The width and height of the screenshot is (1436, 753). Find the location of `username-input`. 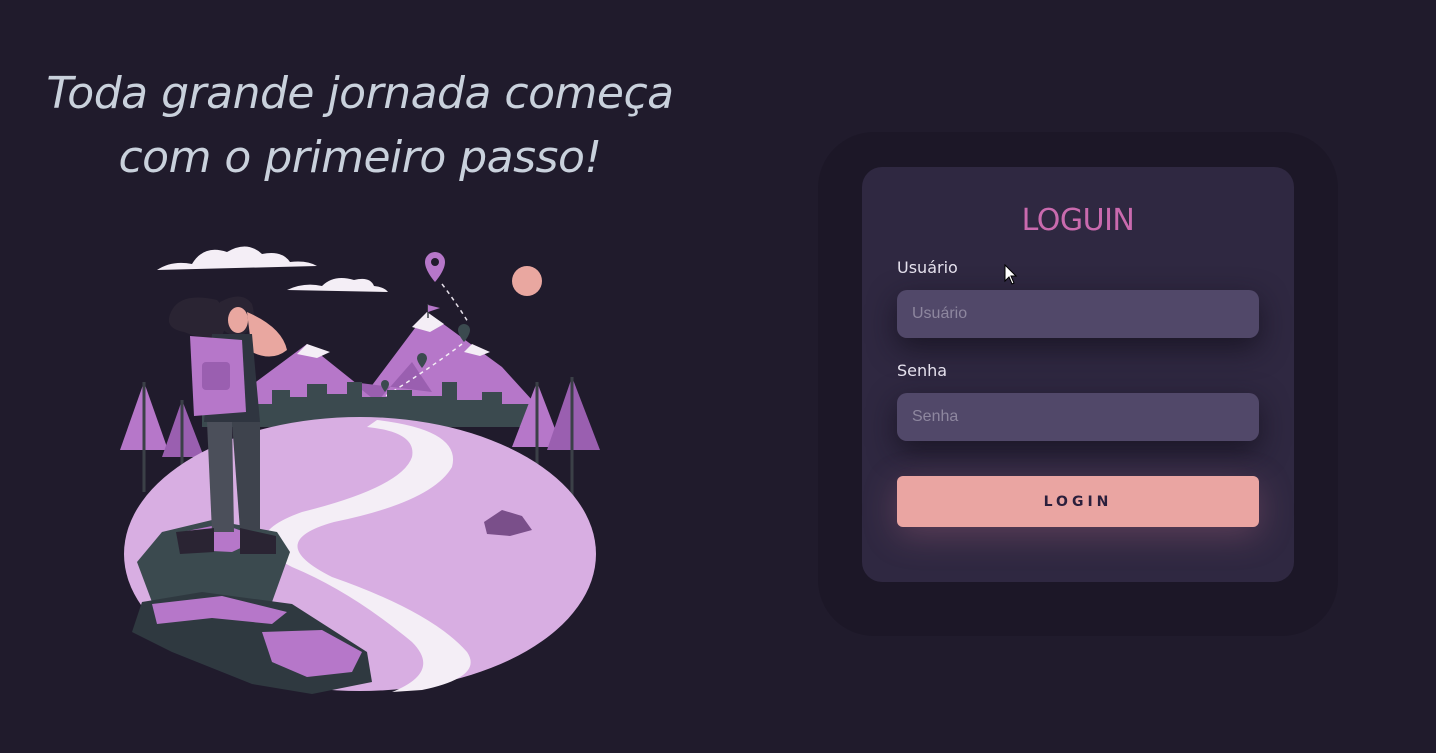

username-input is located at coordinates (1078, 314).